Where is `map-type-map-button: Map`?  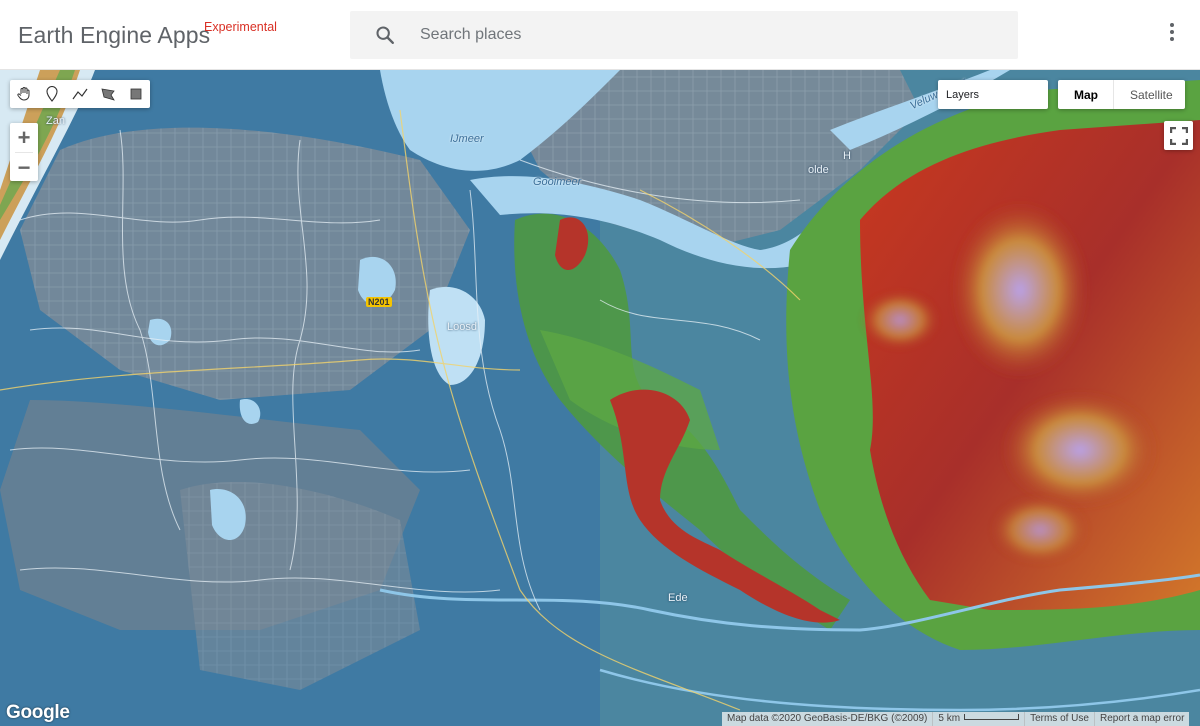
map-type-map-button: Map is located at coordinates (1085, 94).